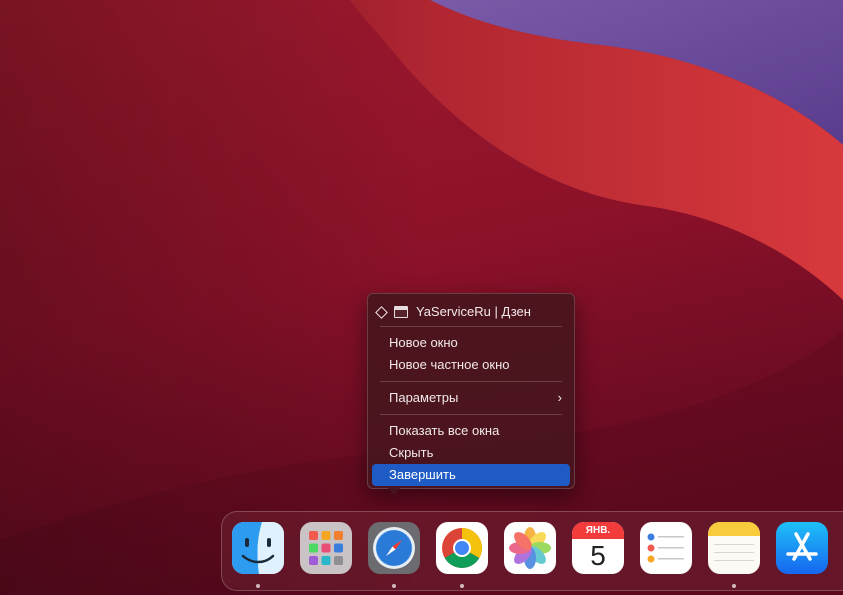 This screenshot has height=595, width=843. Describe the element at coordinates (666, 548) in the screenshot. I see `reminders-icon` at that location.